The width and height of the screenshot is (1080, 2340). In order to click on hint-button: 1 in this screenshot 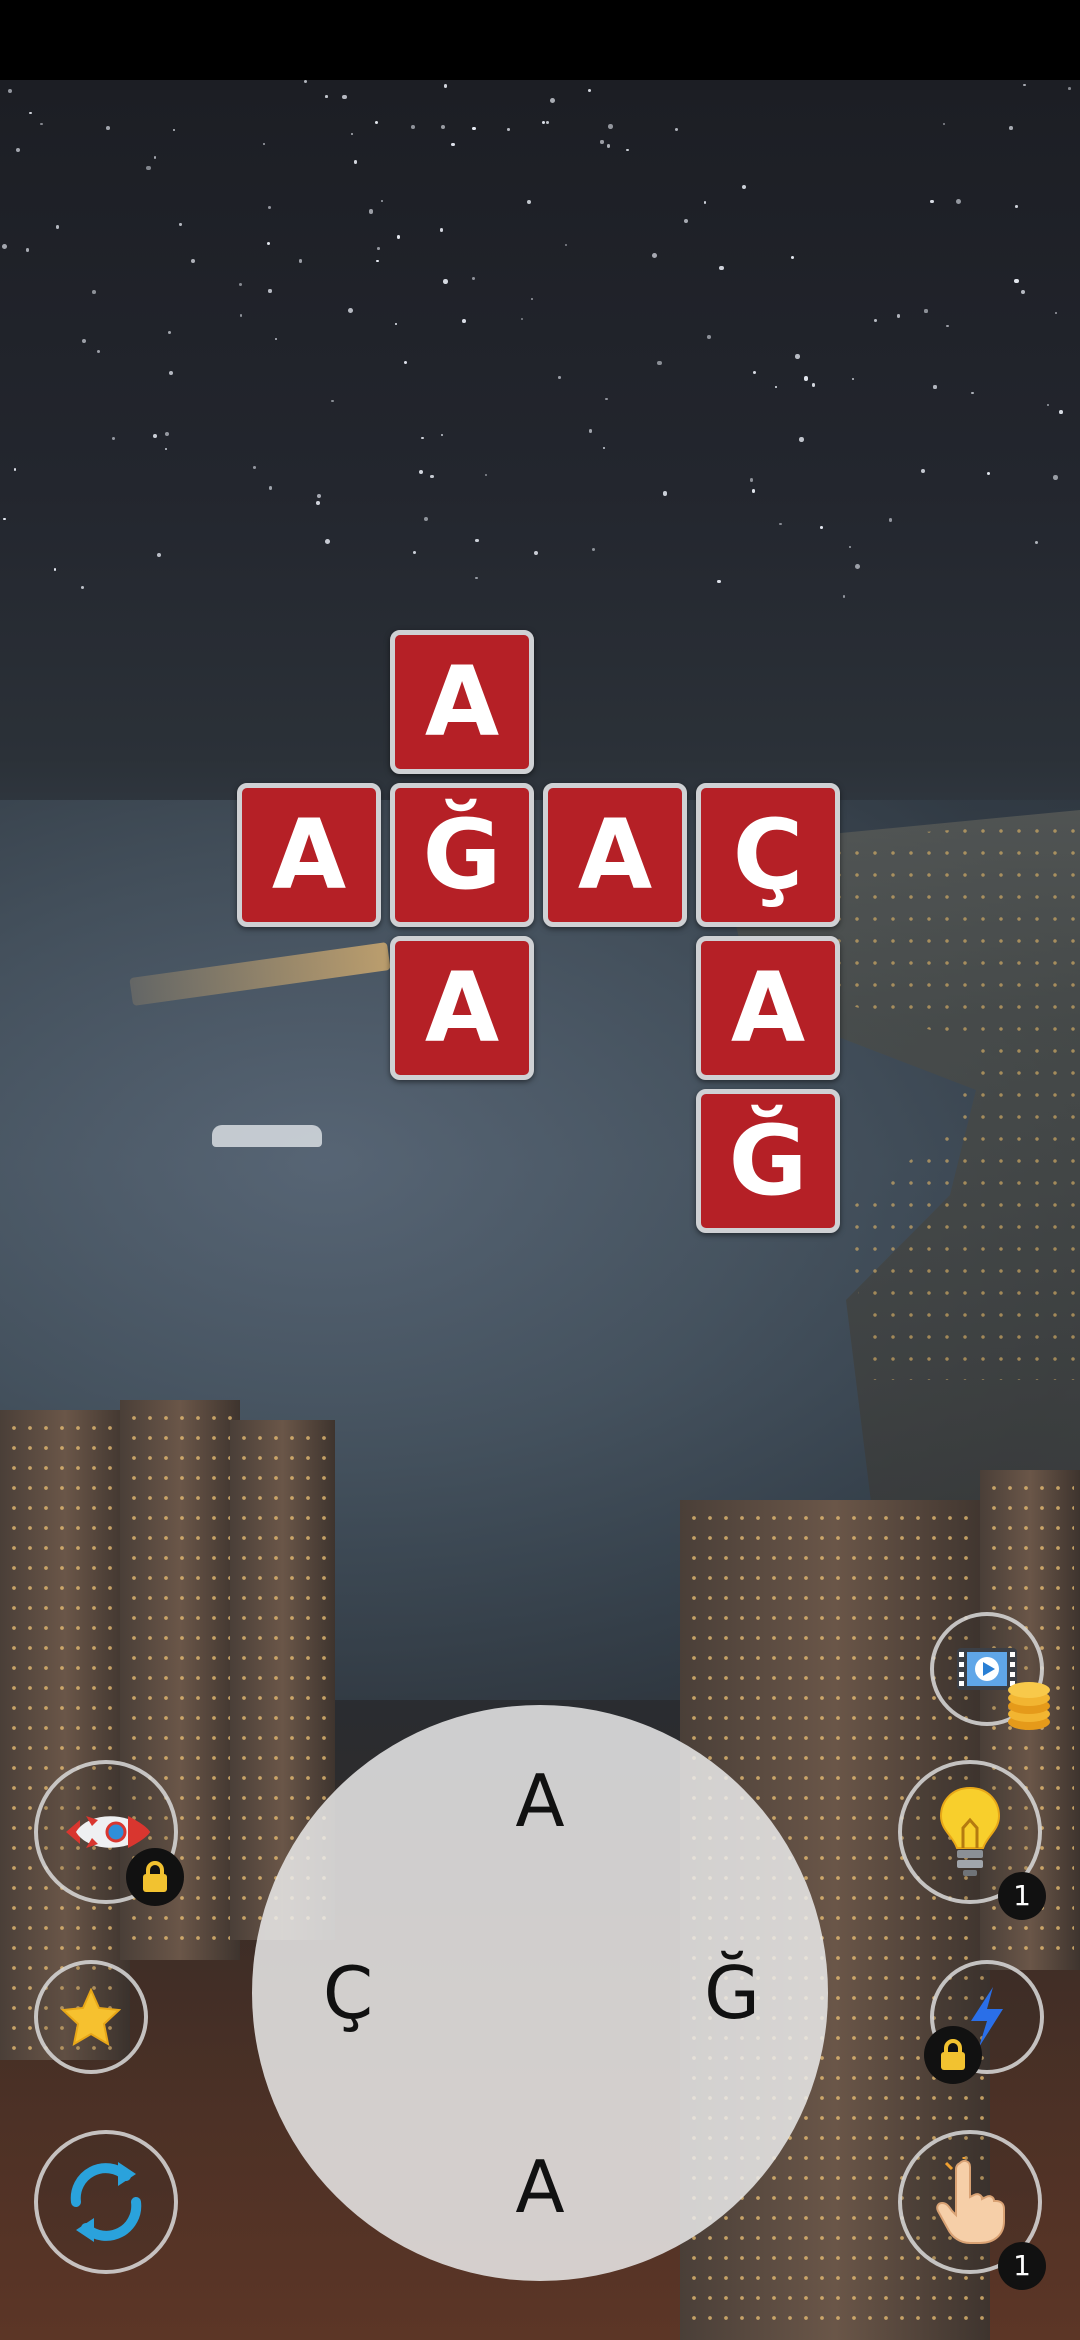, I will do `click(972, 1840)`.